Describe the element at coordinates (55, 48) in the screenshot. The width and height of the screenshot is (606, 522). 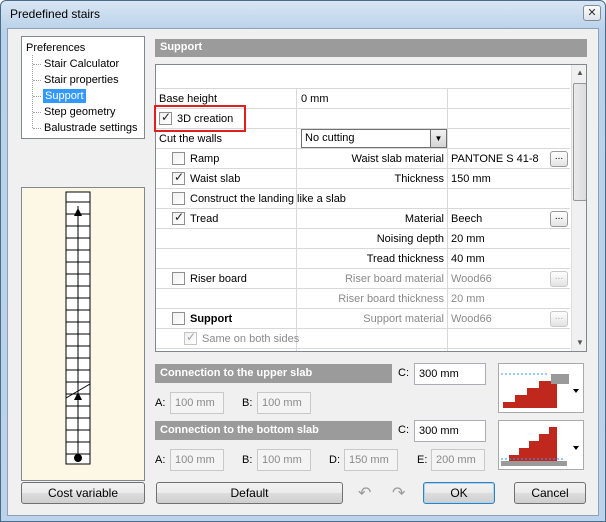
I see `tree-root-preferences: Preferences` at that location.